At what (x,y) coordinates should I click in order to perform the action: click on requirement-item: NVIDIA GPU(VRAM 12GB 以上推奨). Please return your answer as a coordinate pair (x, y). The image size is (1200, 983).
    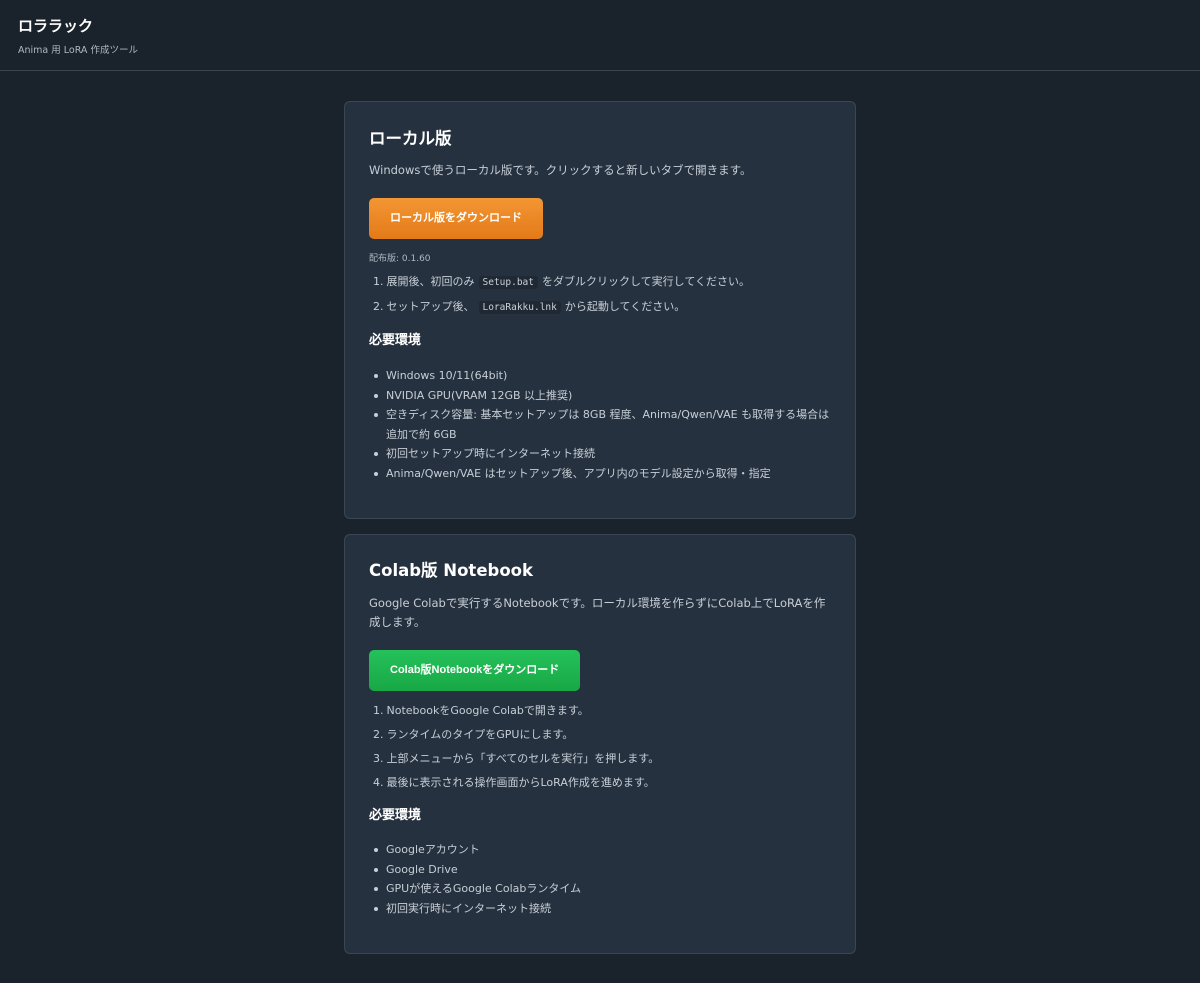
    Looking at the image, I should click on (600, 396).